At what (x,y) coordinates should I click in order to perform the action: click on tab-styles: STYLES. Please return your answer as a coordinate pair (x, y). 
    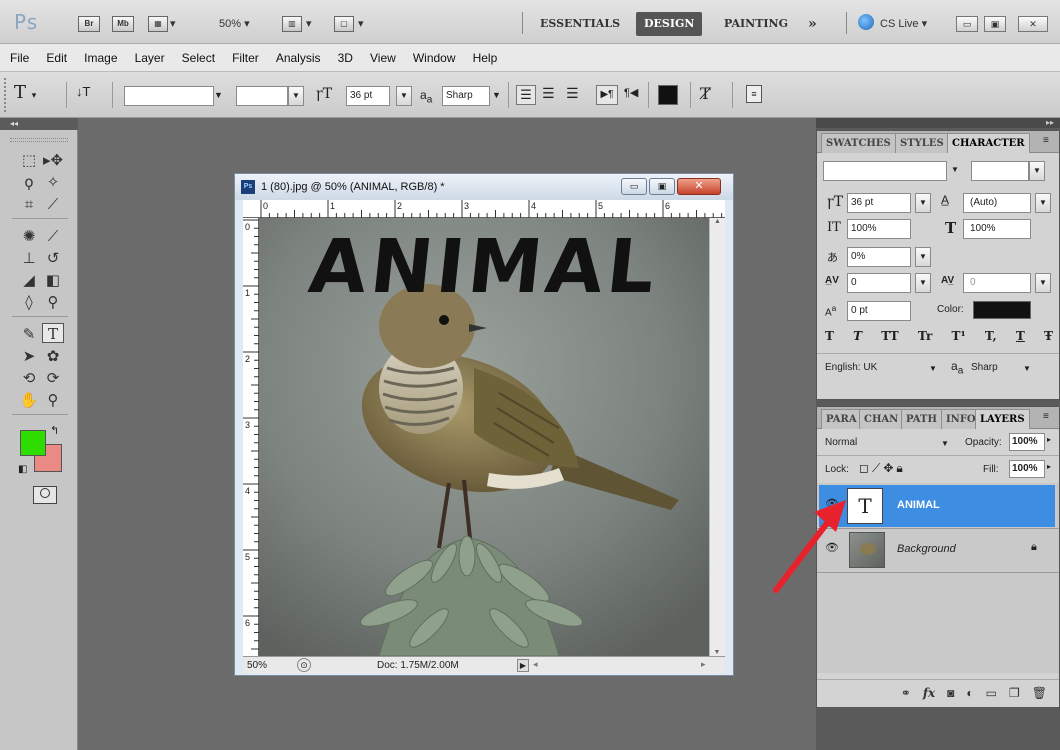
    Looking at the image, I should click on (922, 143).